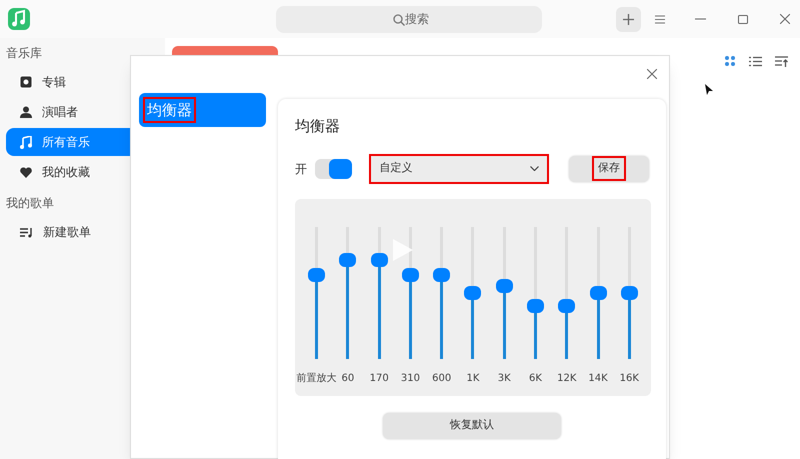  I want to click on maximize-icon, so click(743, 19).